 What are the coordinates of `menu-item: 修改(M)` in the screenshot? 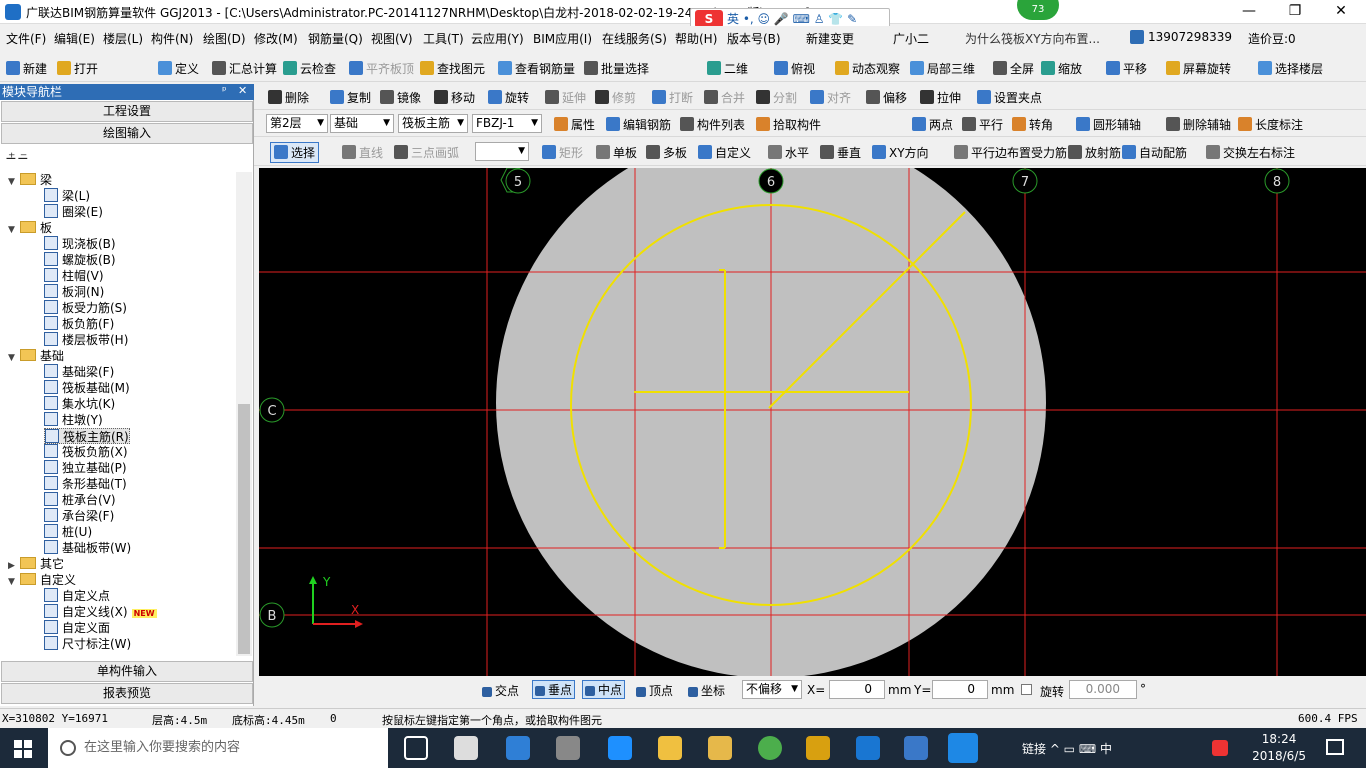 It's located at (276, 38).